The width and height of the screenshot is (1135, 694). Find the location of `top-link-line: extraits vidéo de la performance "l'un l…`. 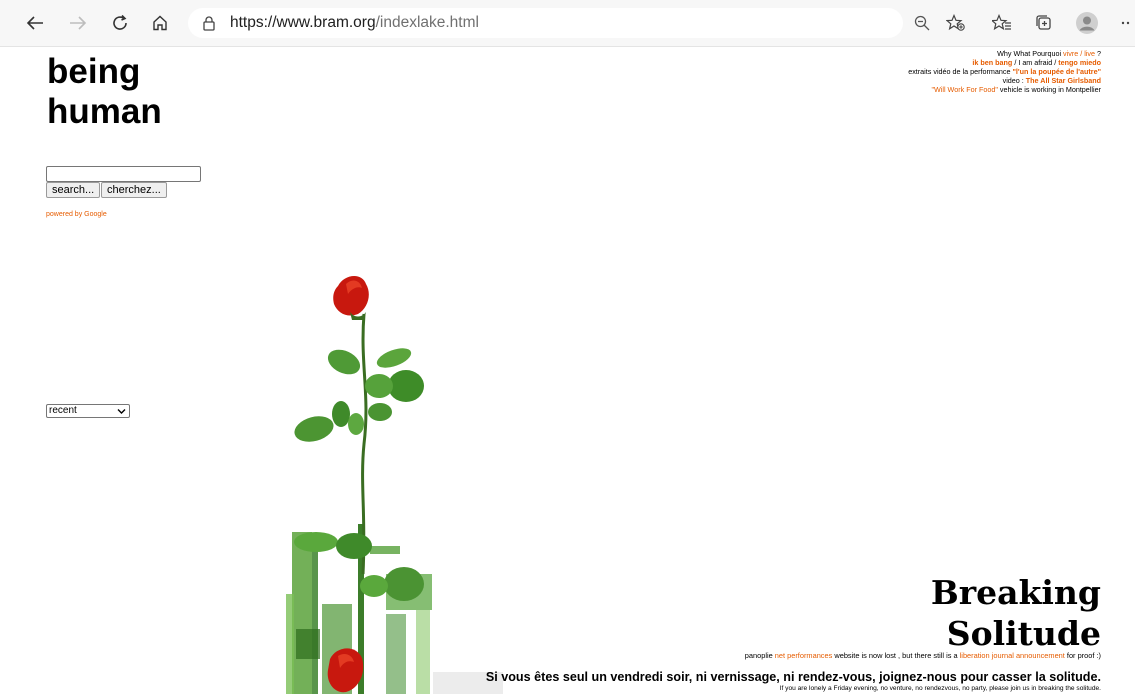

top-link-line: extraits vidéo de la performance "l'un l… is located at coordinates (1004, 71).